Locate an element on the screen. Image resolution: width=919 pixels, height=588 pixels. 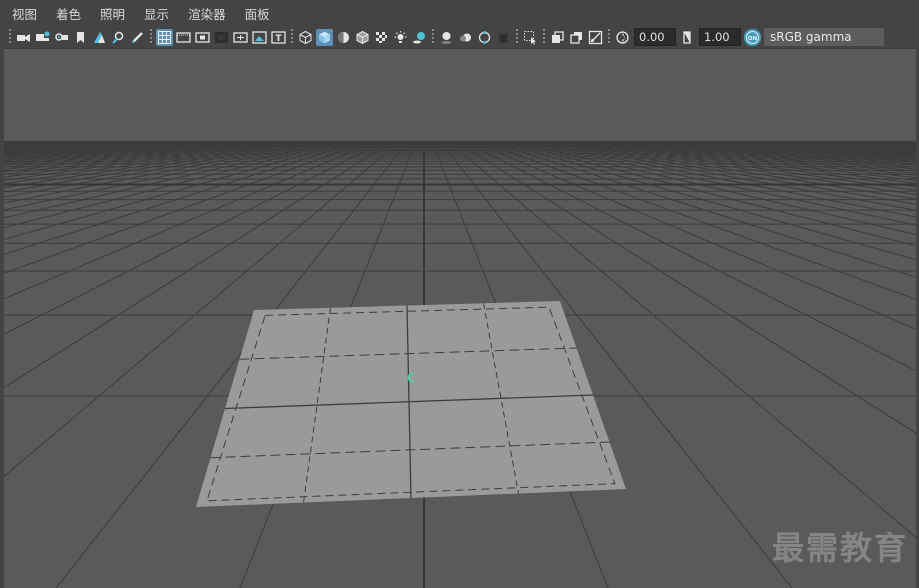
exposure-icon is located at coordinates (622, 37).